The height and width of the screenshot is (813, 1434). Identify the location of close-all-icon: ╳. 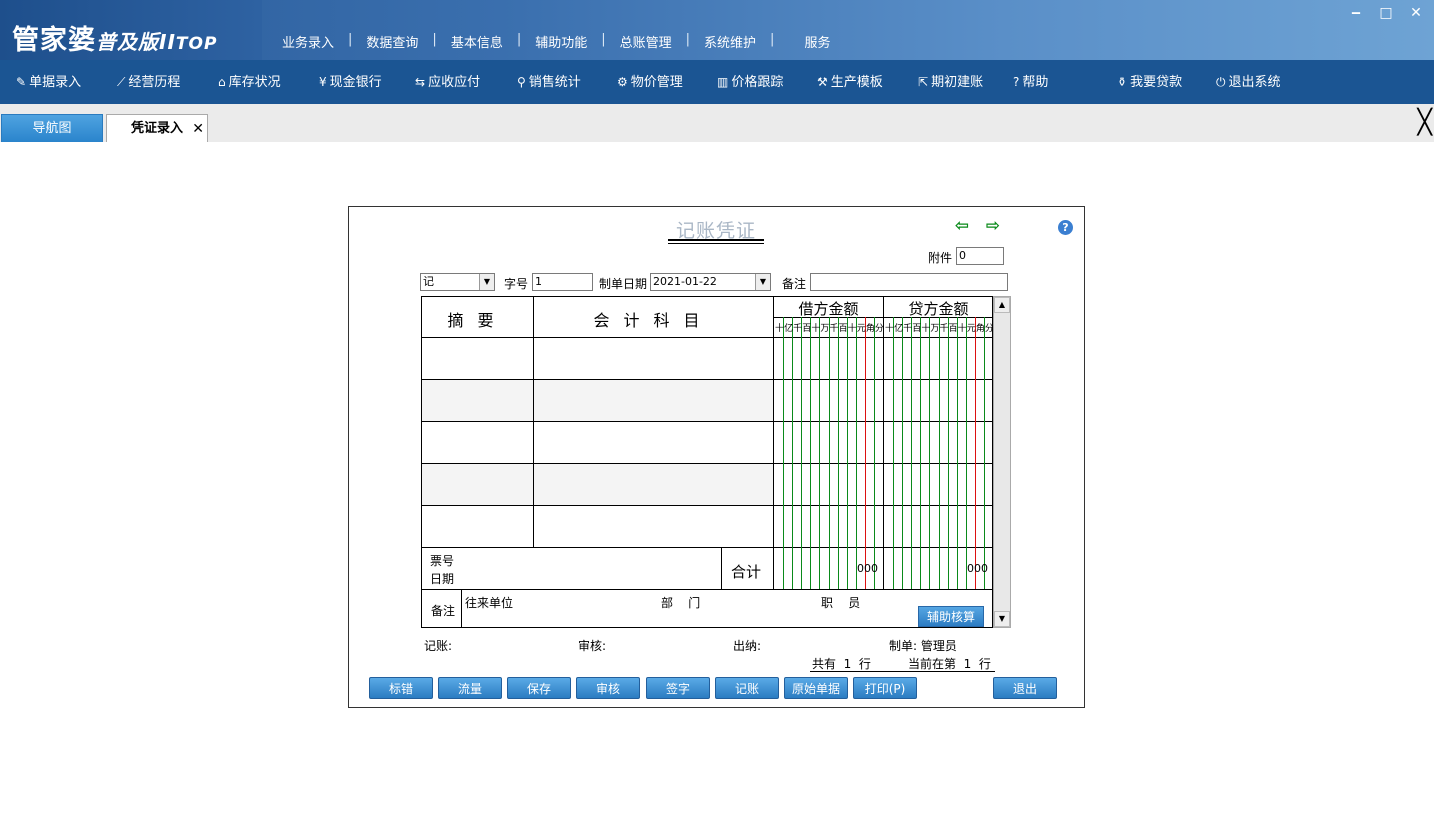
(1425, 122).